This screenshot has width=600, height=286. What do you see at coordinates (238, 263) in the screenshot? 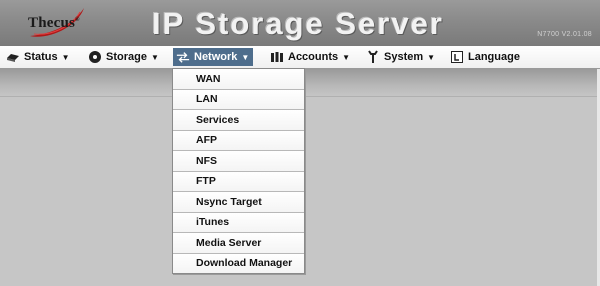
I see `network-menu-download-manager: Download Manager` at bounding box center [238, 263].